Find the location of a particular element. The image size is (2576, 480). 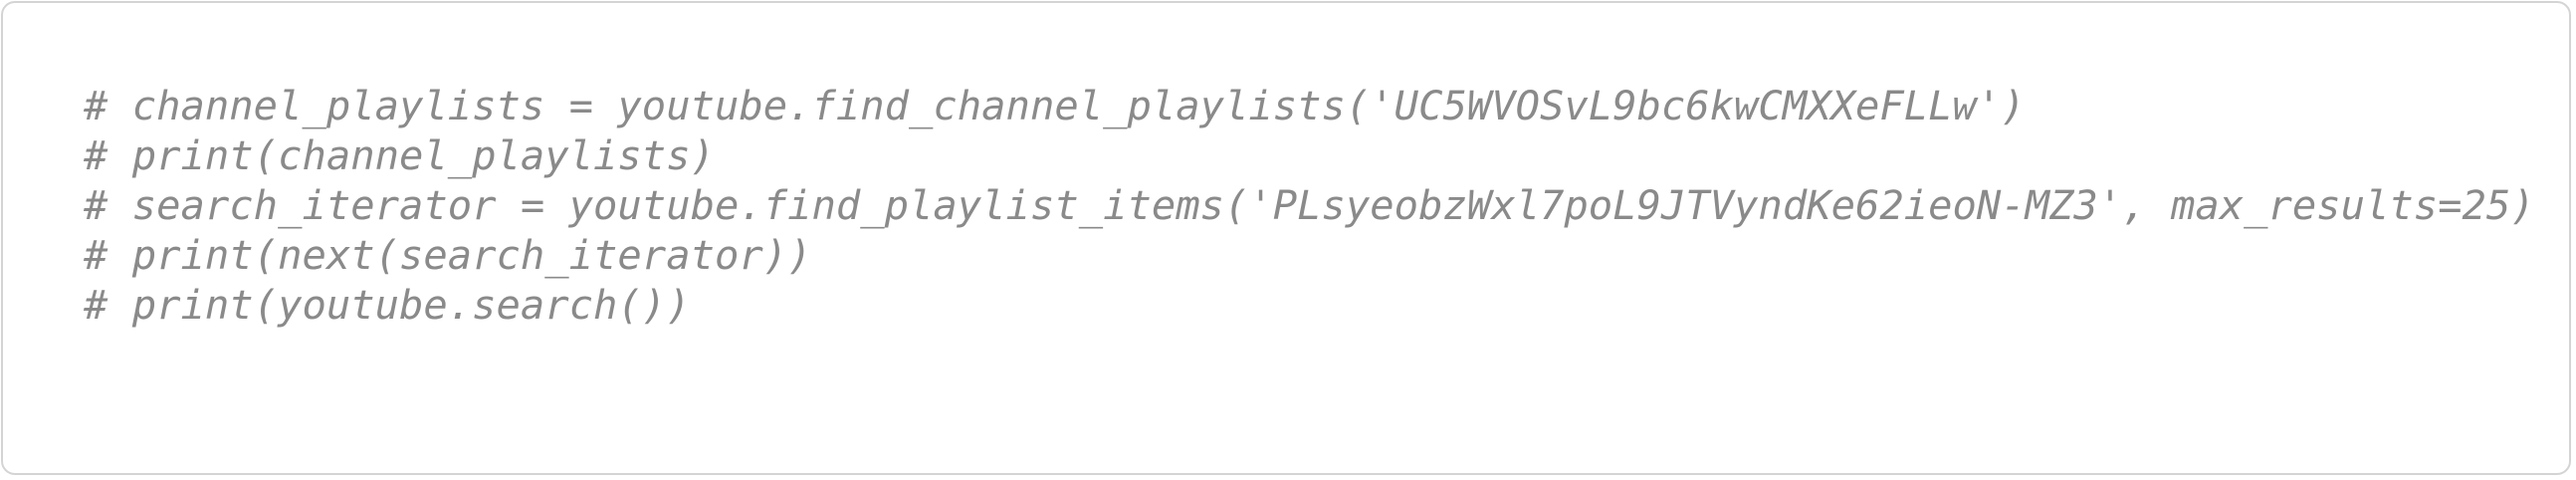

code-line-print-search: # print(youtube.search()) is located at coordinates (387, 305).